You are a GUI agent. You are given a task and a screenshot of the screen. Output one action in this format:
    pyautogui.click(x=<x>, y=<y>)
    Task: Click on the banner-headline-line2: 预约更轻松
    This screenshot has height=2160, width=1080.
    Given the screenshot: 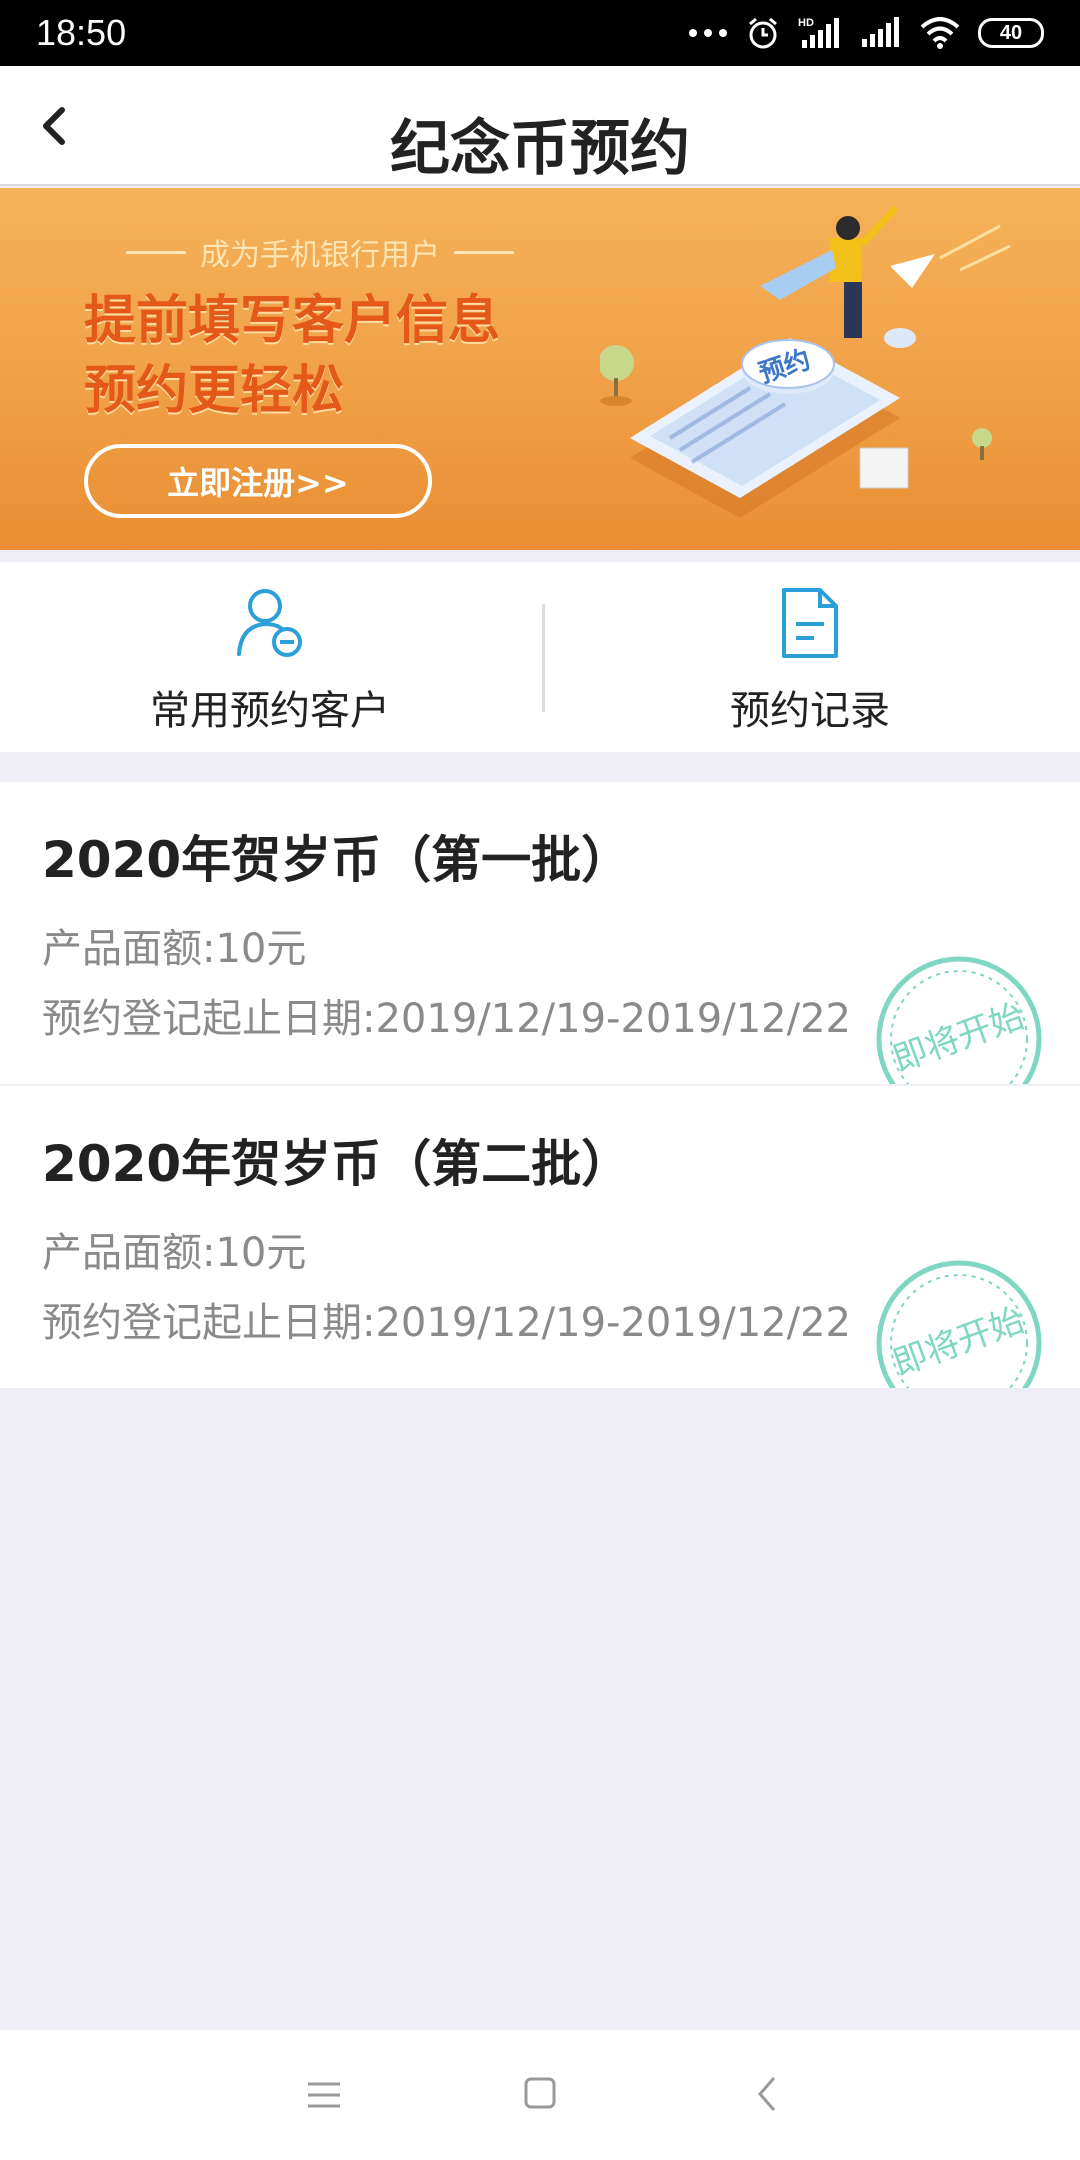 What is the action you would take?
    pyautogui.click(x=214, y=391)
    